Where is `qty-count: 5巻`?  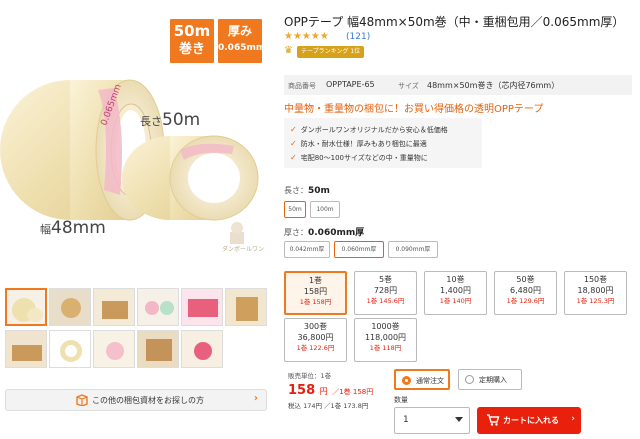
qty-count: 5巻 is located at coordinates (385, 279).